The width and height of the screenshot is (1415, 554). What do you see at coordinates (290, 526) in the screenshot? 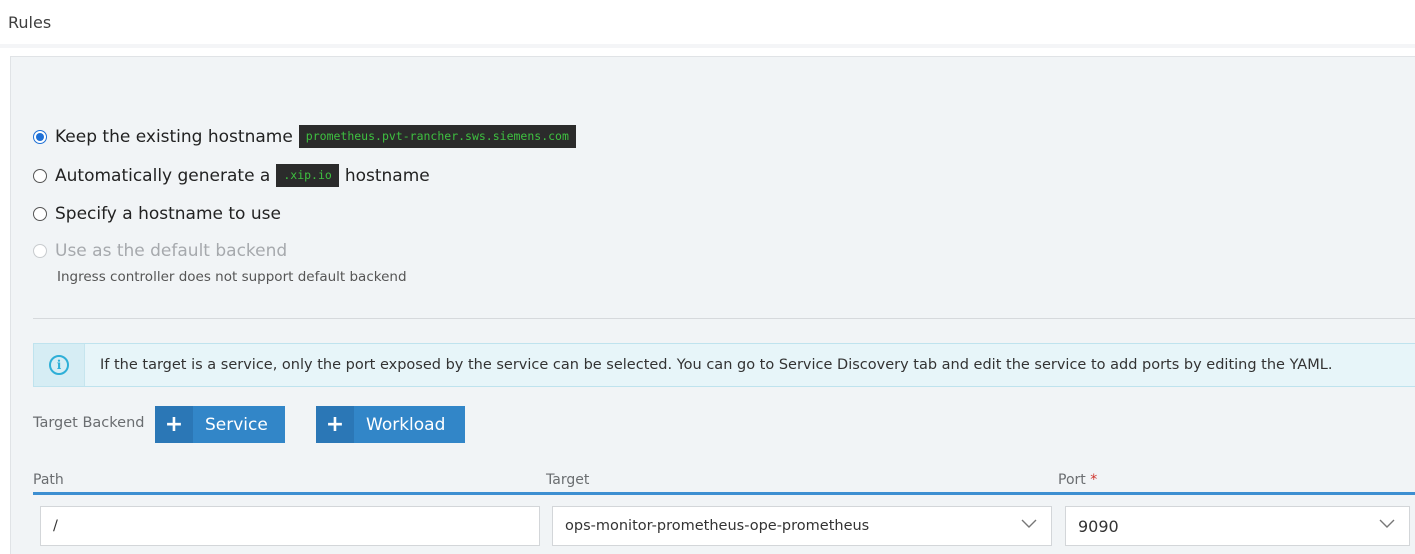
I see `path-input: /` at bounding box center [290, 526].